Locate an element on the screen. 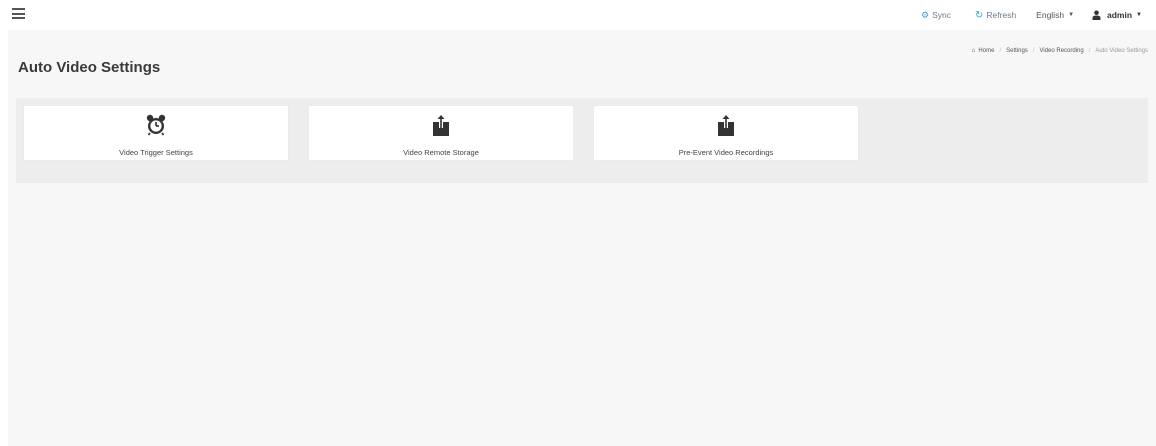  top-navbar: ⚙ Sync ↻ Refresh English ▼ admin ▼ is located at coordinates (578, 15).